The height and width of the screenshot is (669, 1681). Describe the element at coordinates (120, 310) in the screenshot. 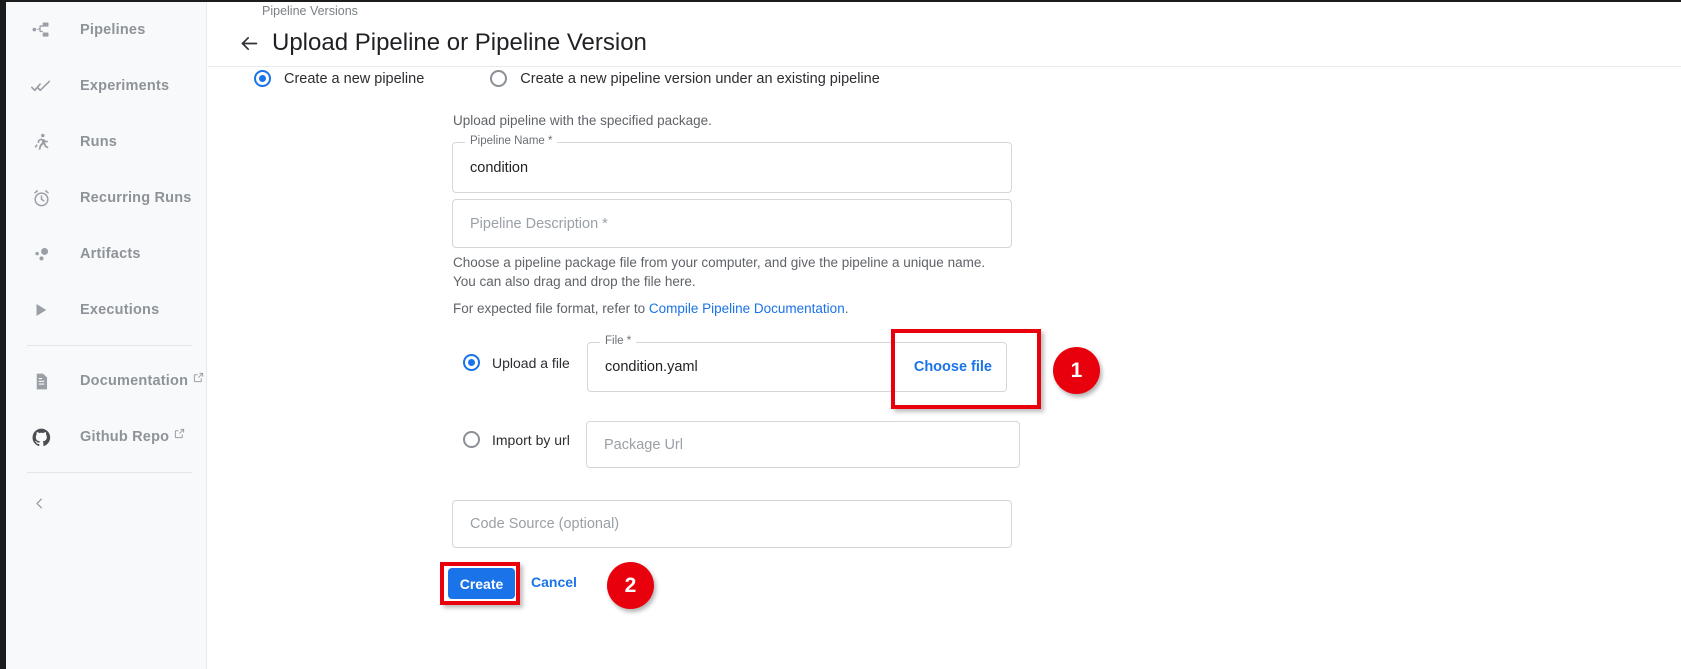

I see `sidebar-item-label: Executions` at that location.